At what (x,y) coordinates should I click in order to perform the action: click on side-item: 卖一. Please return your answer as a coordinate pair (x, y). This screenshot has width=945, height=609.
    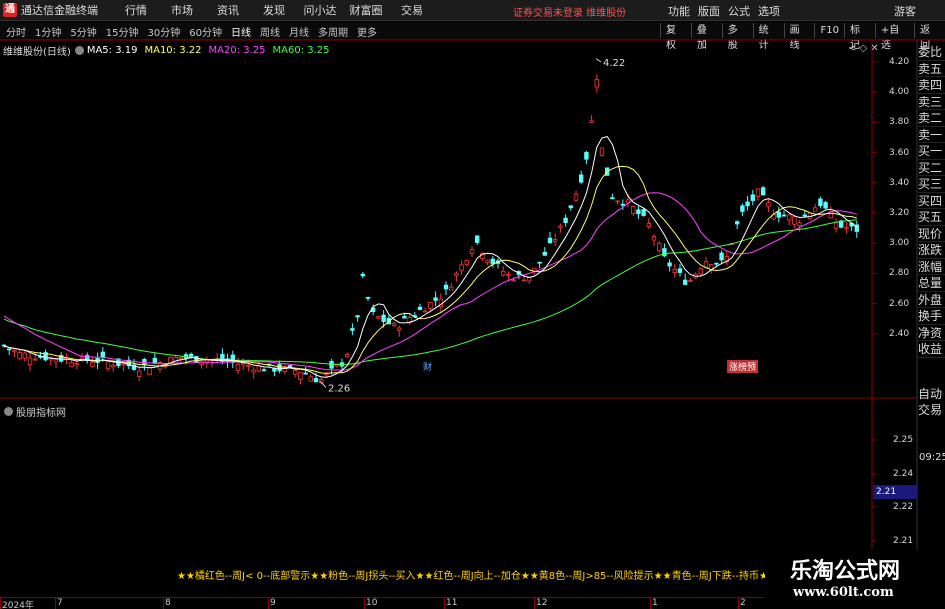
    Looking at the image, I should click on (931, 135).